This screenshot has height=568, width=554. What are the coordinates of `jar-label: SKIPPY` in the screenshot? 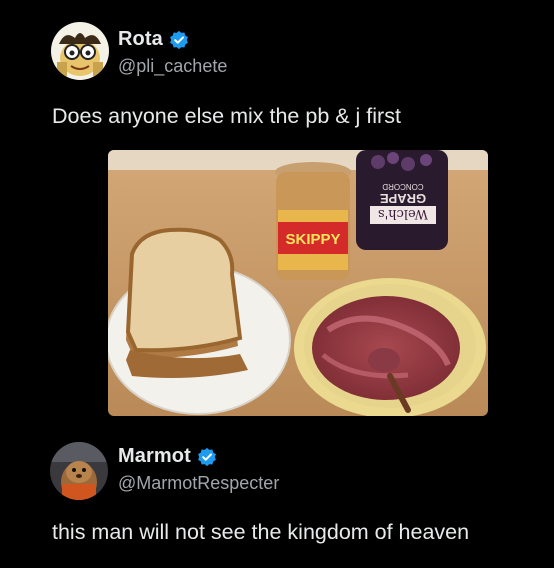 It's located at (312, 239).